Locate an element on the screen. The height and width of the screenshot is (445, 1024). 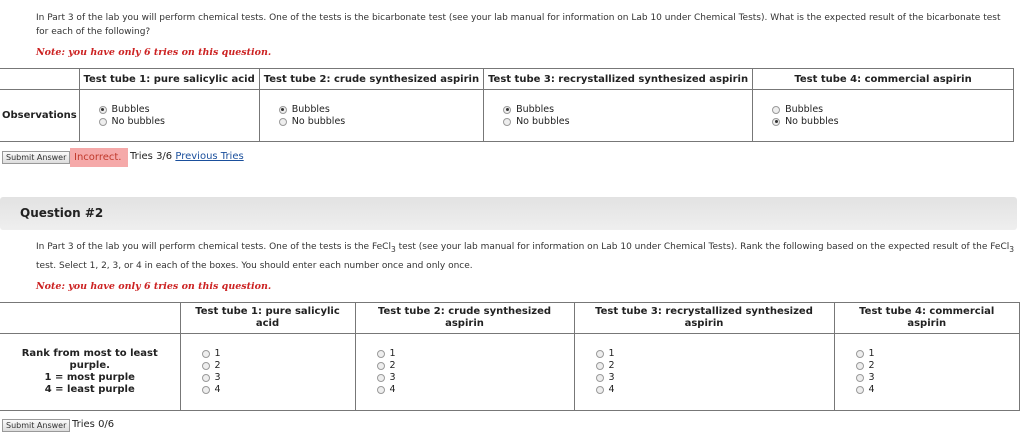
tube4-rank-cell: 1 2 3 4 is located at coordinates (926, 372).